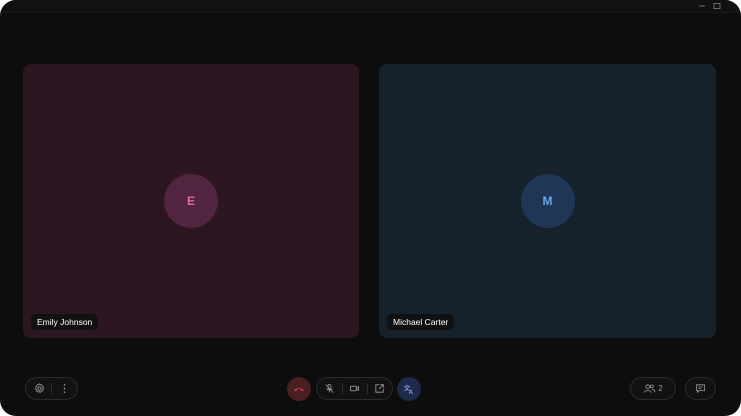 This screenshot has height=416, width=741. I want to click on avatar: M, so click(547, 201).